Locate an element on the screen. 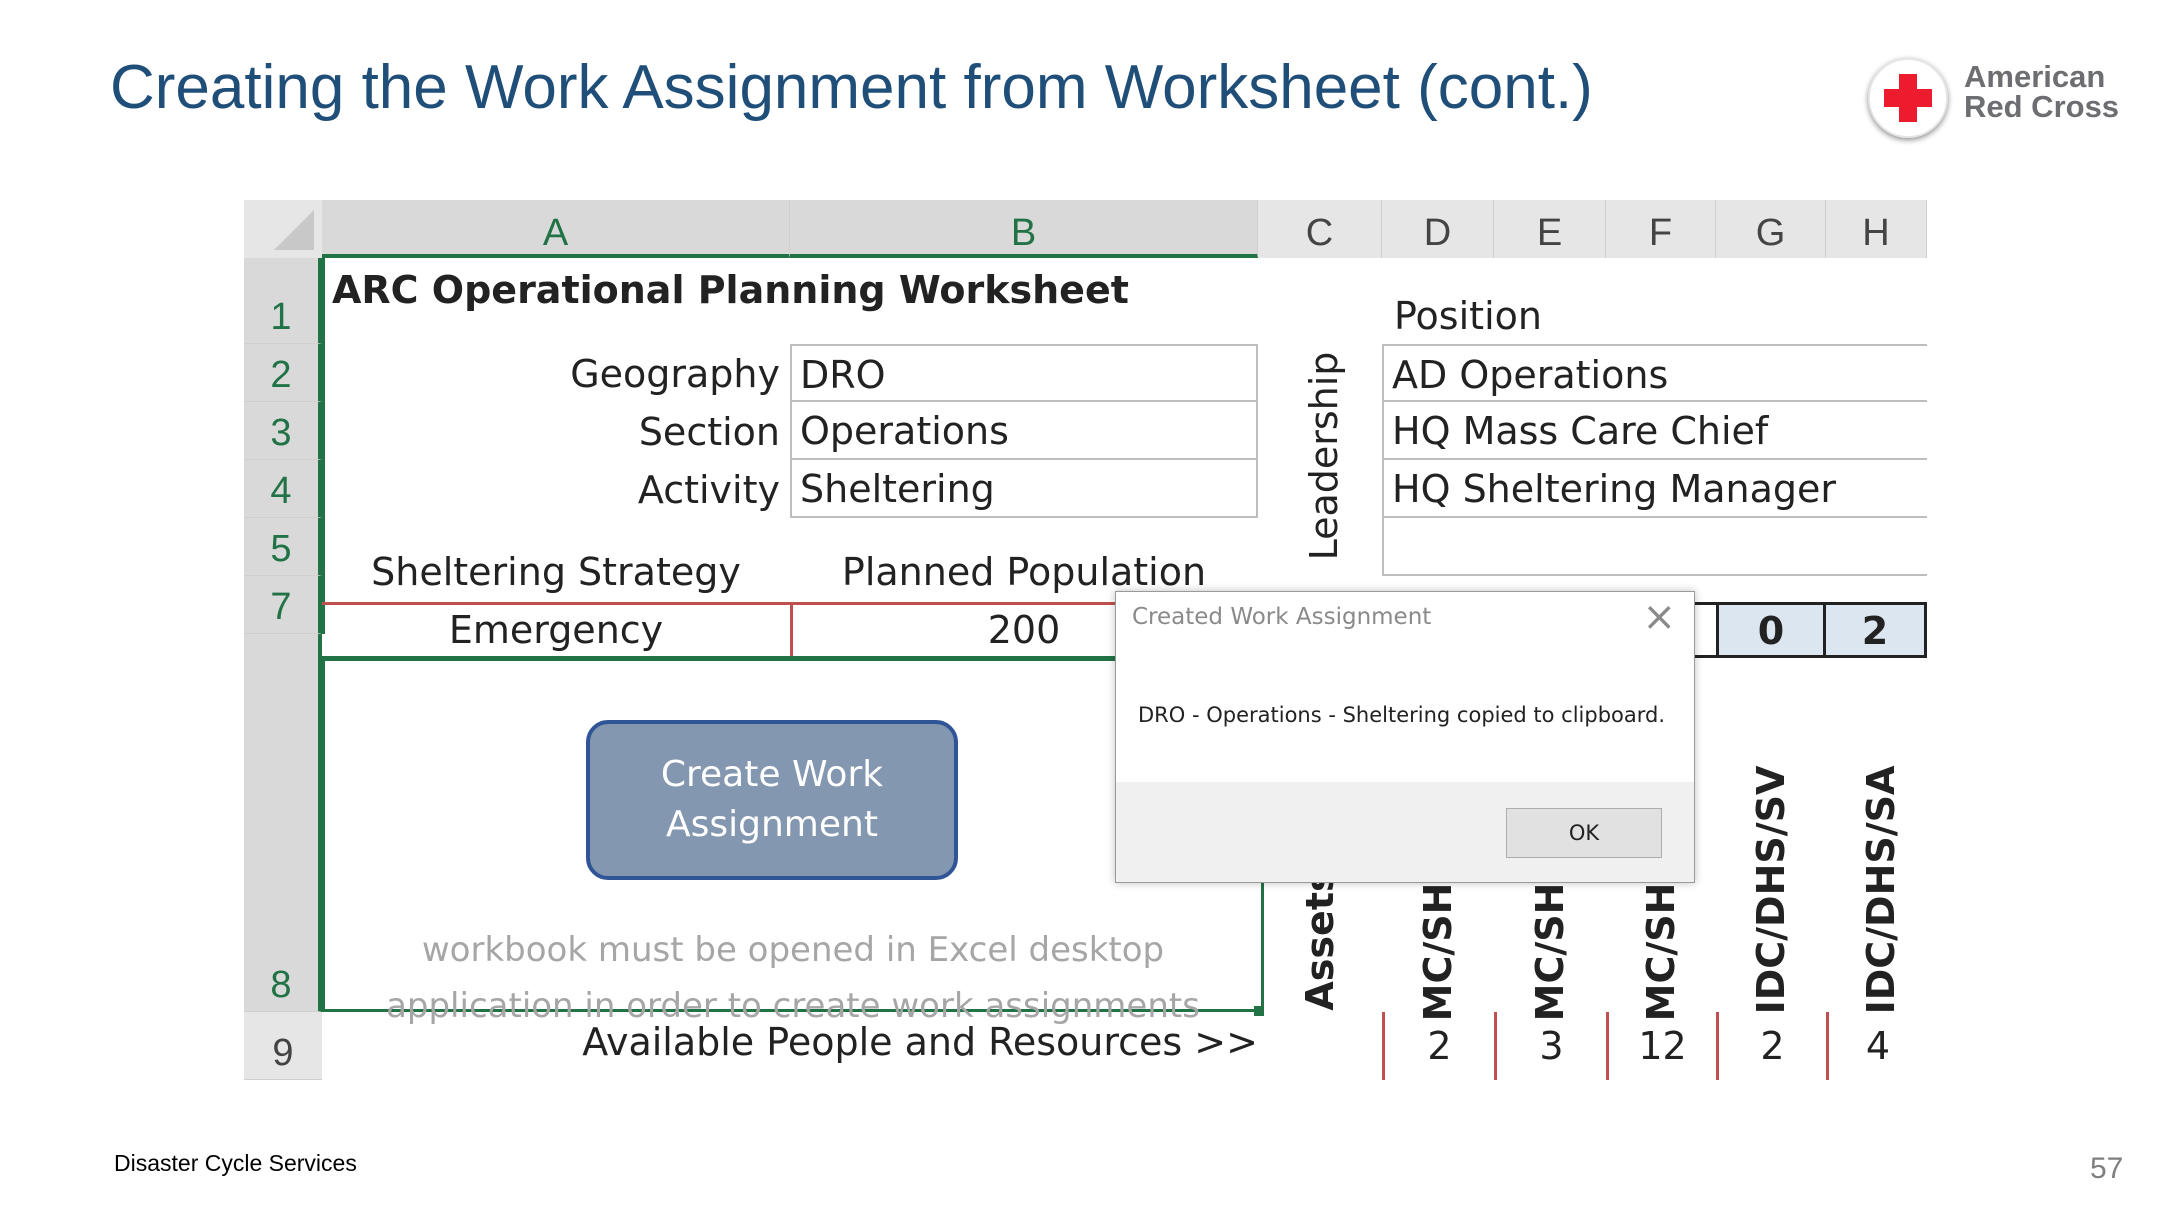 This screenshot has height=1226, width=2158. vertical-header-assets: Assets is located at coordinates (1320, 940).